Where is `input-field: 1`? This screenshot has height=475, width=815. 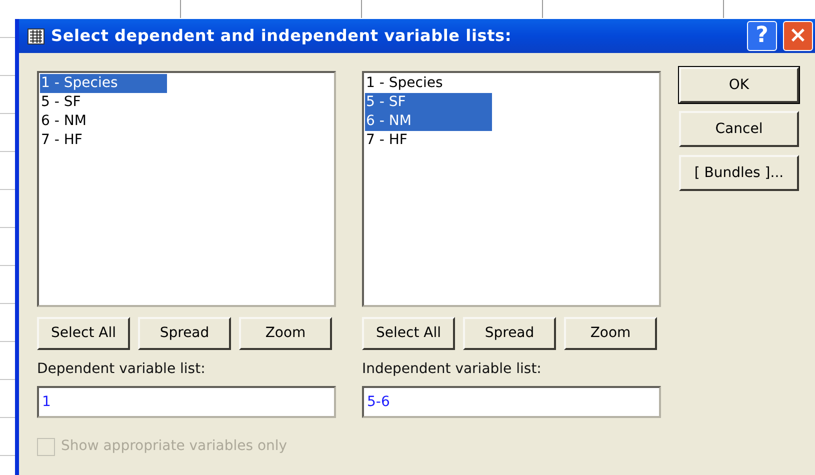
input-field: 1 is located at coordinates (186, 402).